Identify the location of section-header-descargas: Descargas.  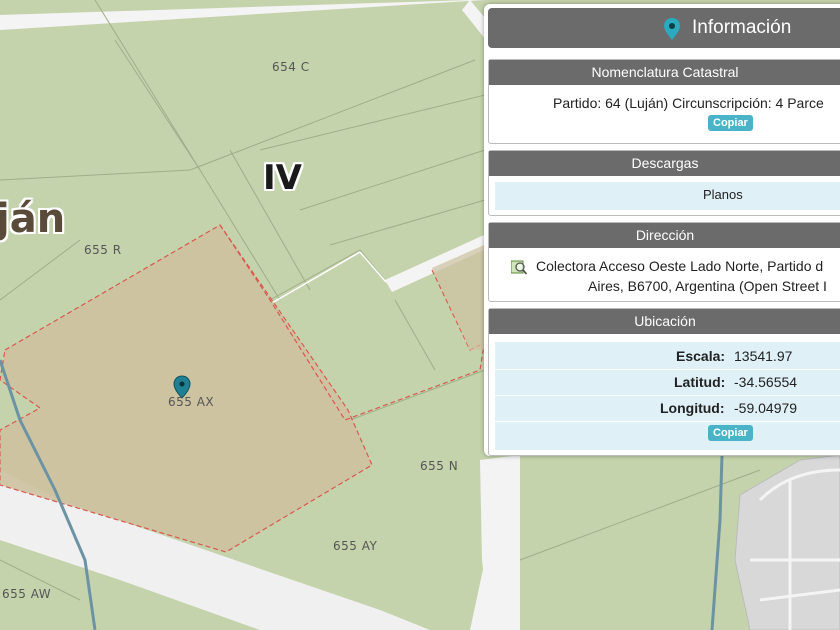
(664, 163).